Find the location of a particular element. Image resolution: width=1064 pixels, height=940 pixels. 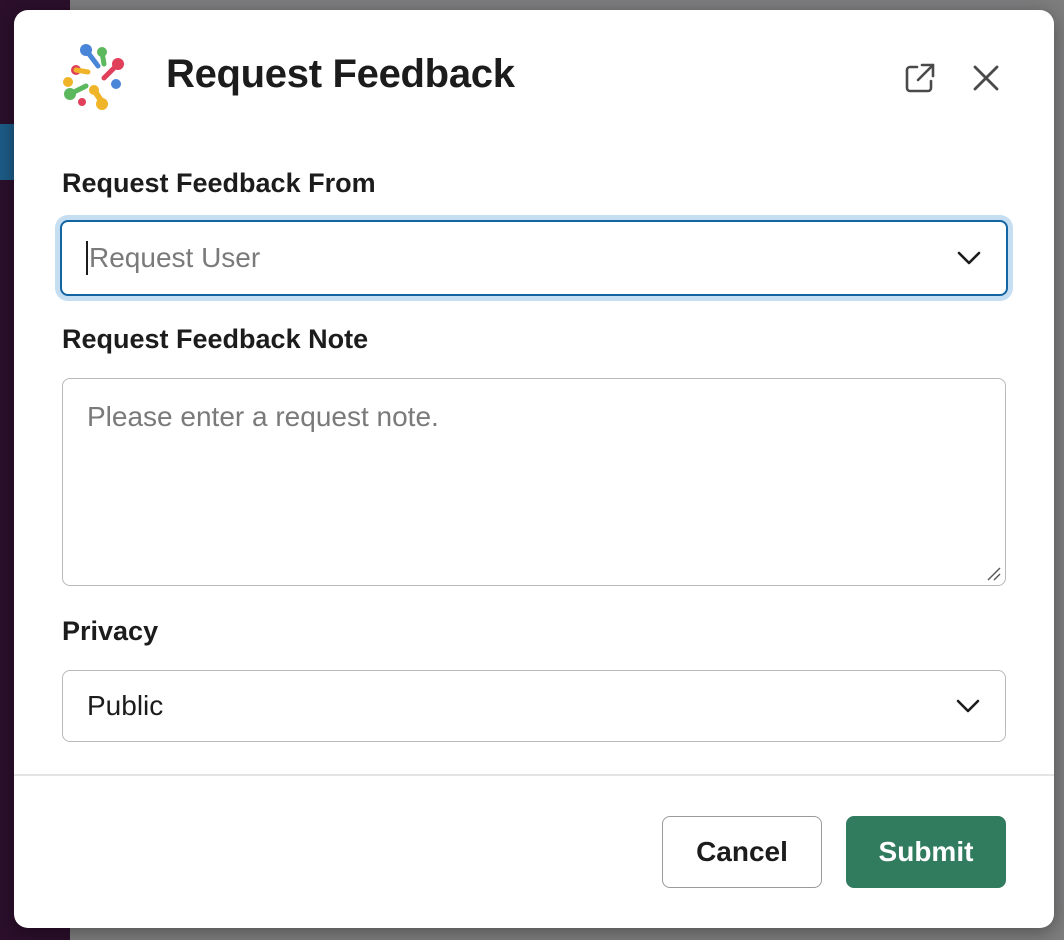

privacy-label: Privacy is located at coordinates (110, 631).